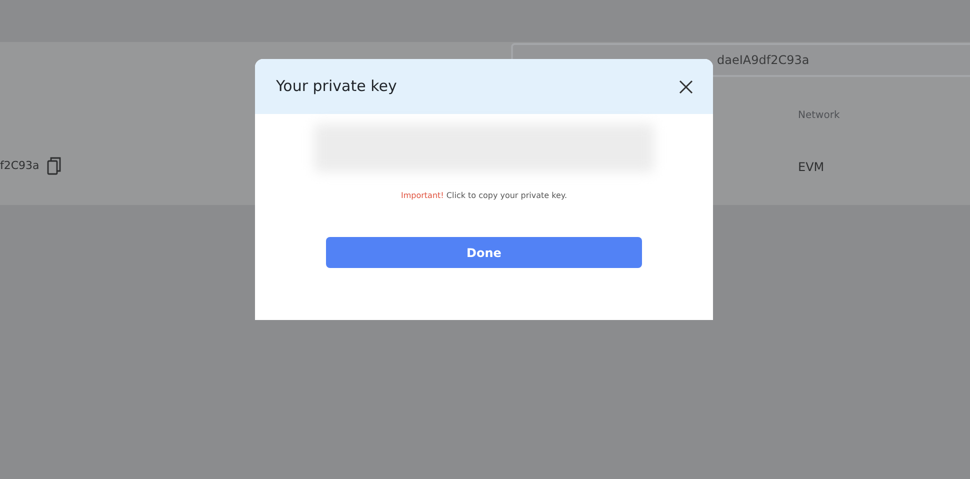 The height and width of the screenshot is (479, 970). I want to click on dialog-title: Your private key, so click(336, 87).